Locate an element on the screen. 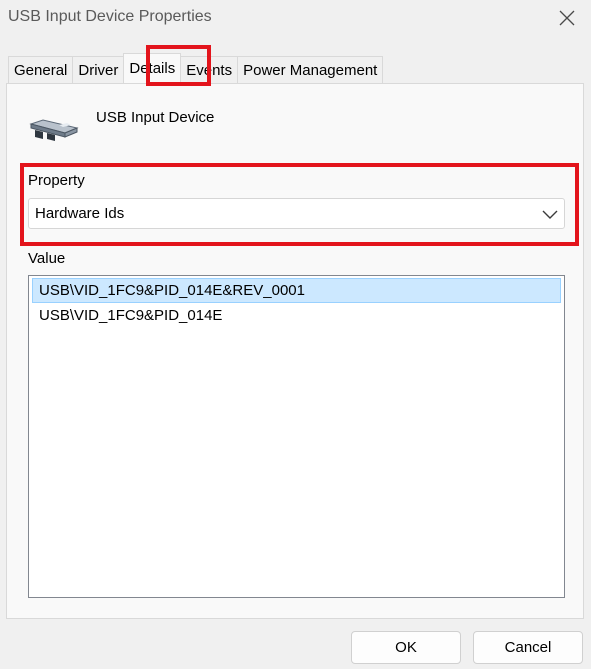 The width and height of the screenshot is (591, 669). tab-power-management: Power Management is located at coordinates (310, 69).